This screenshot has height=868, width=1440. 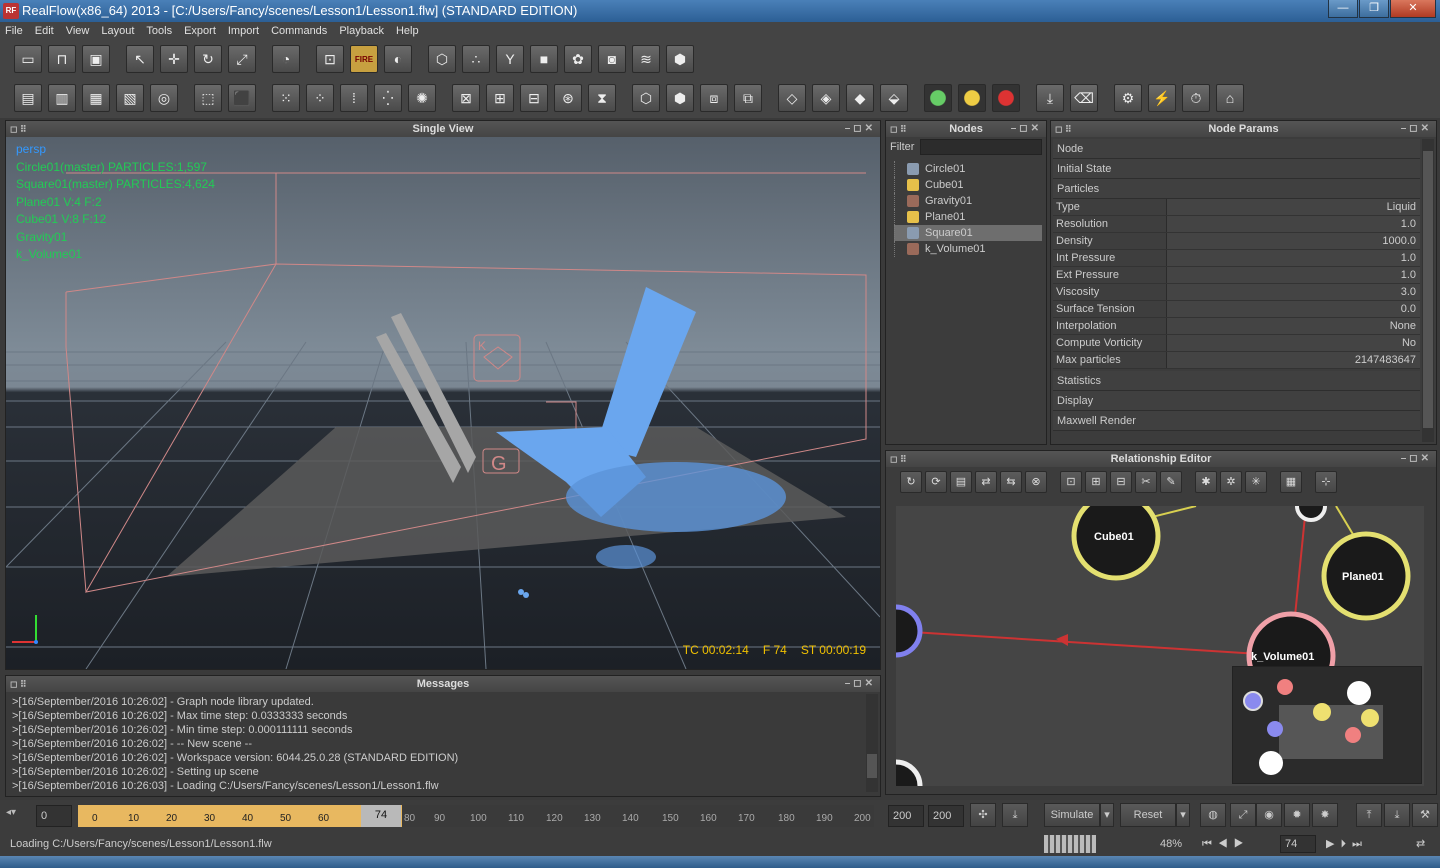 I want to click on param-value: 0.0, so click(x=1293, y=309).